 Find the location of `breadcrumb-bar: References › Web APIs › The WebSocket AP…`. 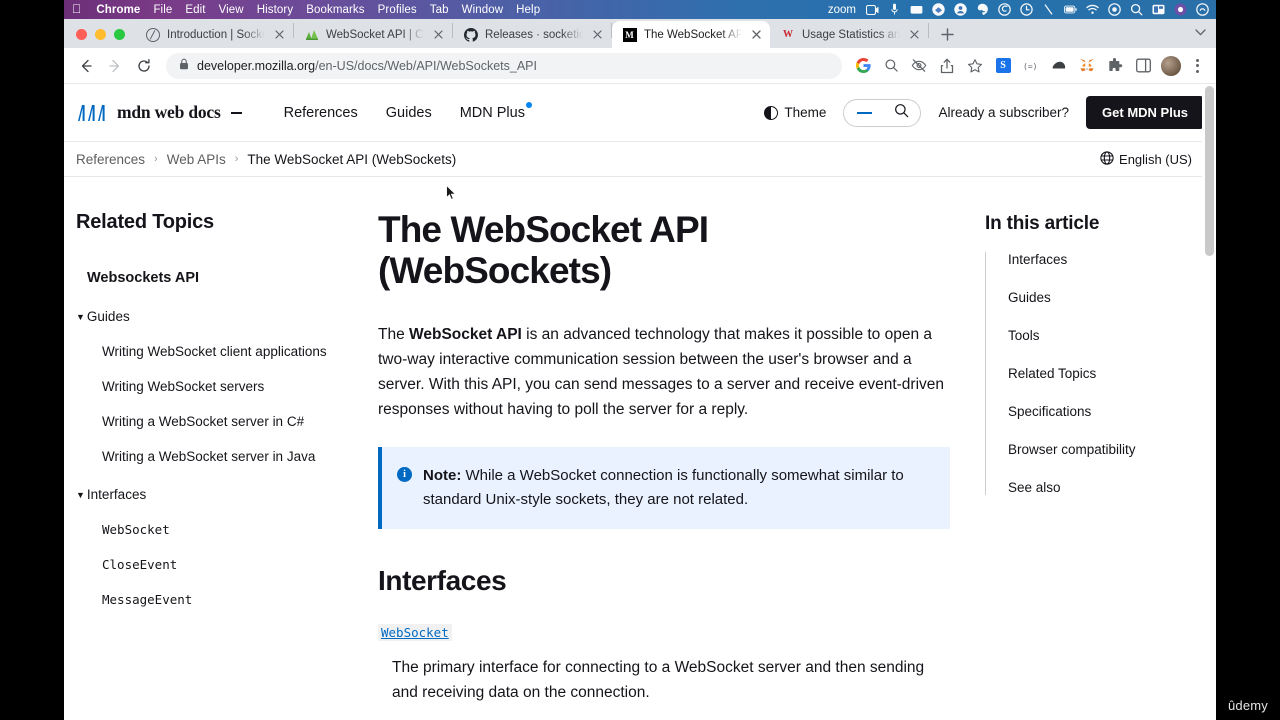

breadcrumb-bar: References › Web APIs › The WebSocket AP… is located at coordinates (640, 159).